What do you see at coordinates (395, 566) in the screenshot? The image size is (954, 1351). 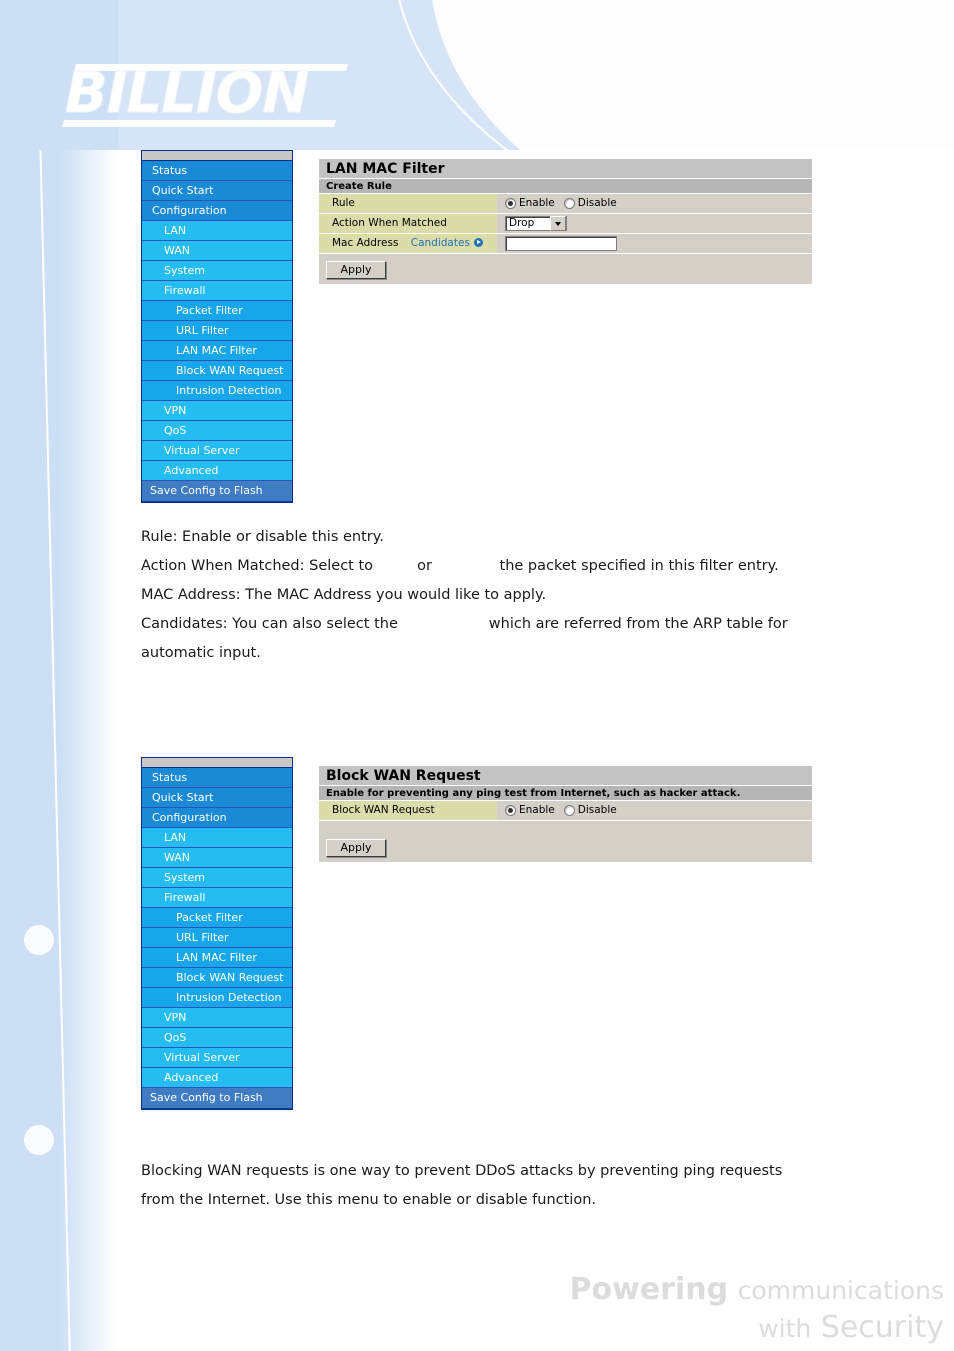 I see `desc-action-blank-drop: Drop` at bounding box center [395, 566].